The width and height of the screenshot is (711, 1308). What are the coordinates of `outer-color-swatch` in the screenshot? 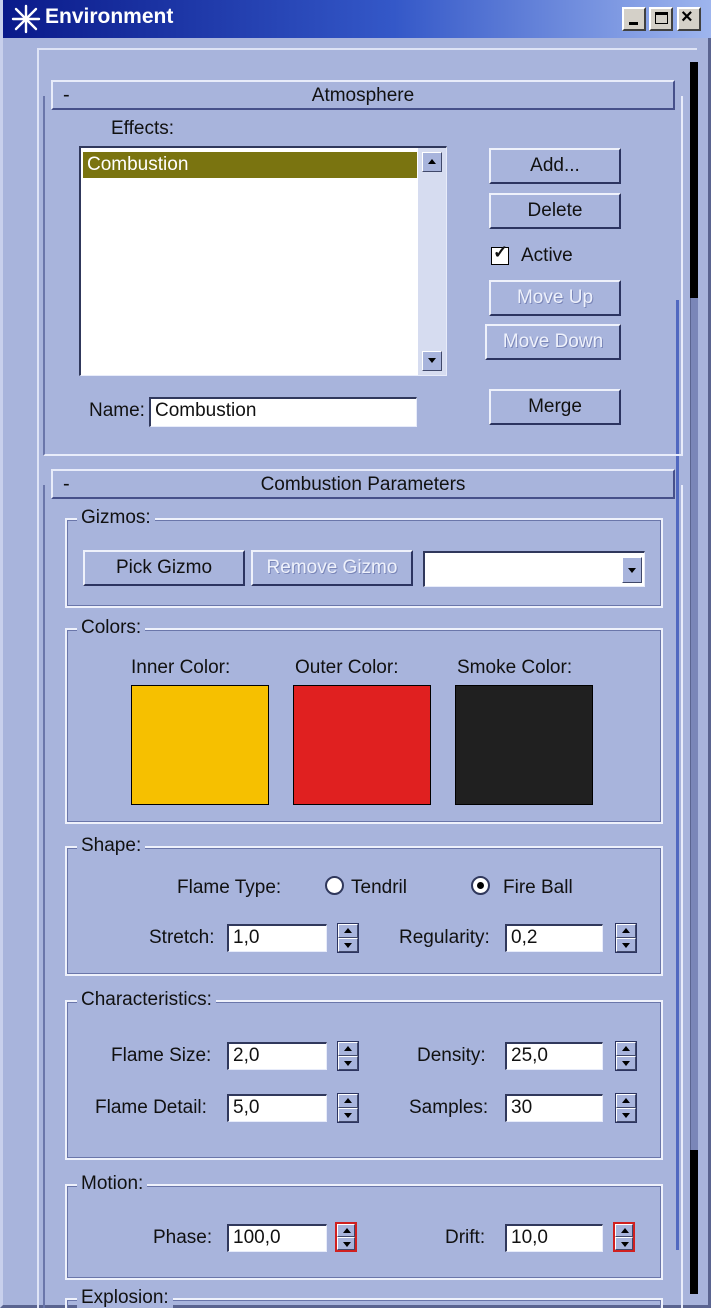 It's located at (362, 745).